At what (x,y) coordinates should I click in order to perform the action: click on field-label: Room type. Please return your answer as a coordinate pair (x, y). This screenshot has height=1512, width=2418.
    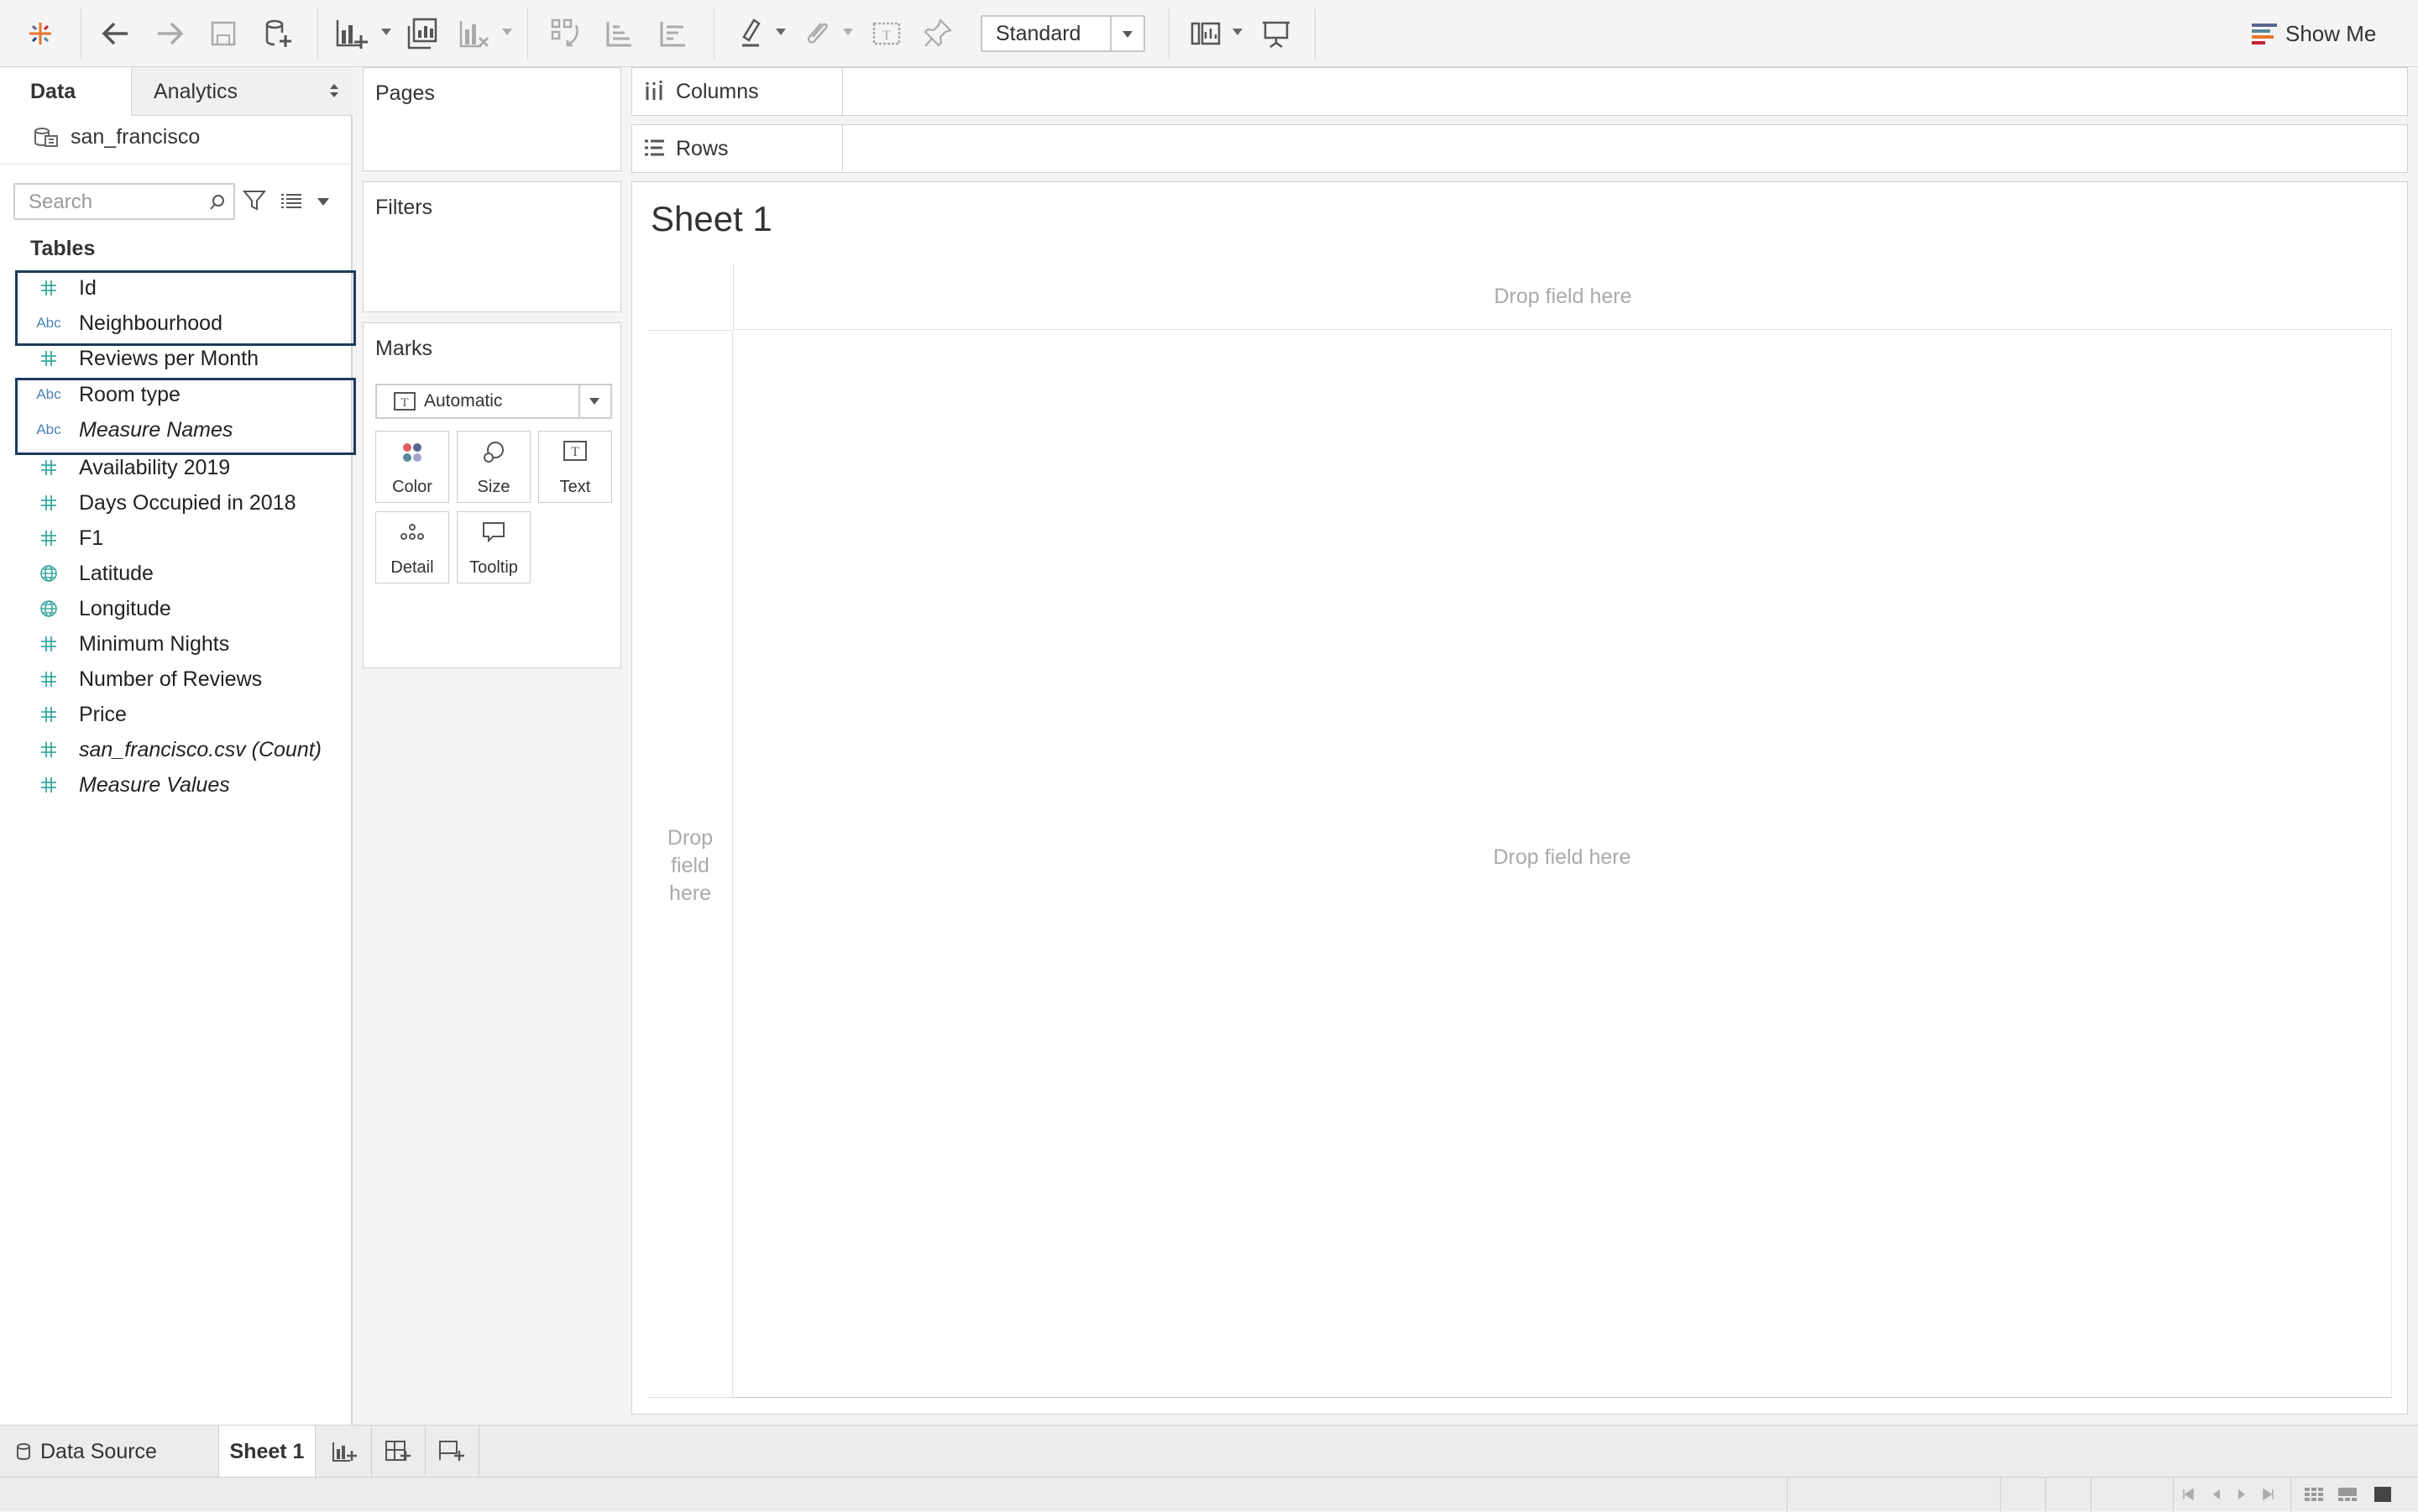
    Looking at the image, I should click on (130, 394).